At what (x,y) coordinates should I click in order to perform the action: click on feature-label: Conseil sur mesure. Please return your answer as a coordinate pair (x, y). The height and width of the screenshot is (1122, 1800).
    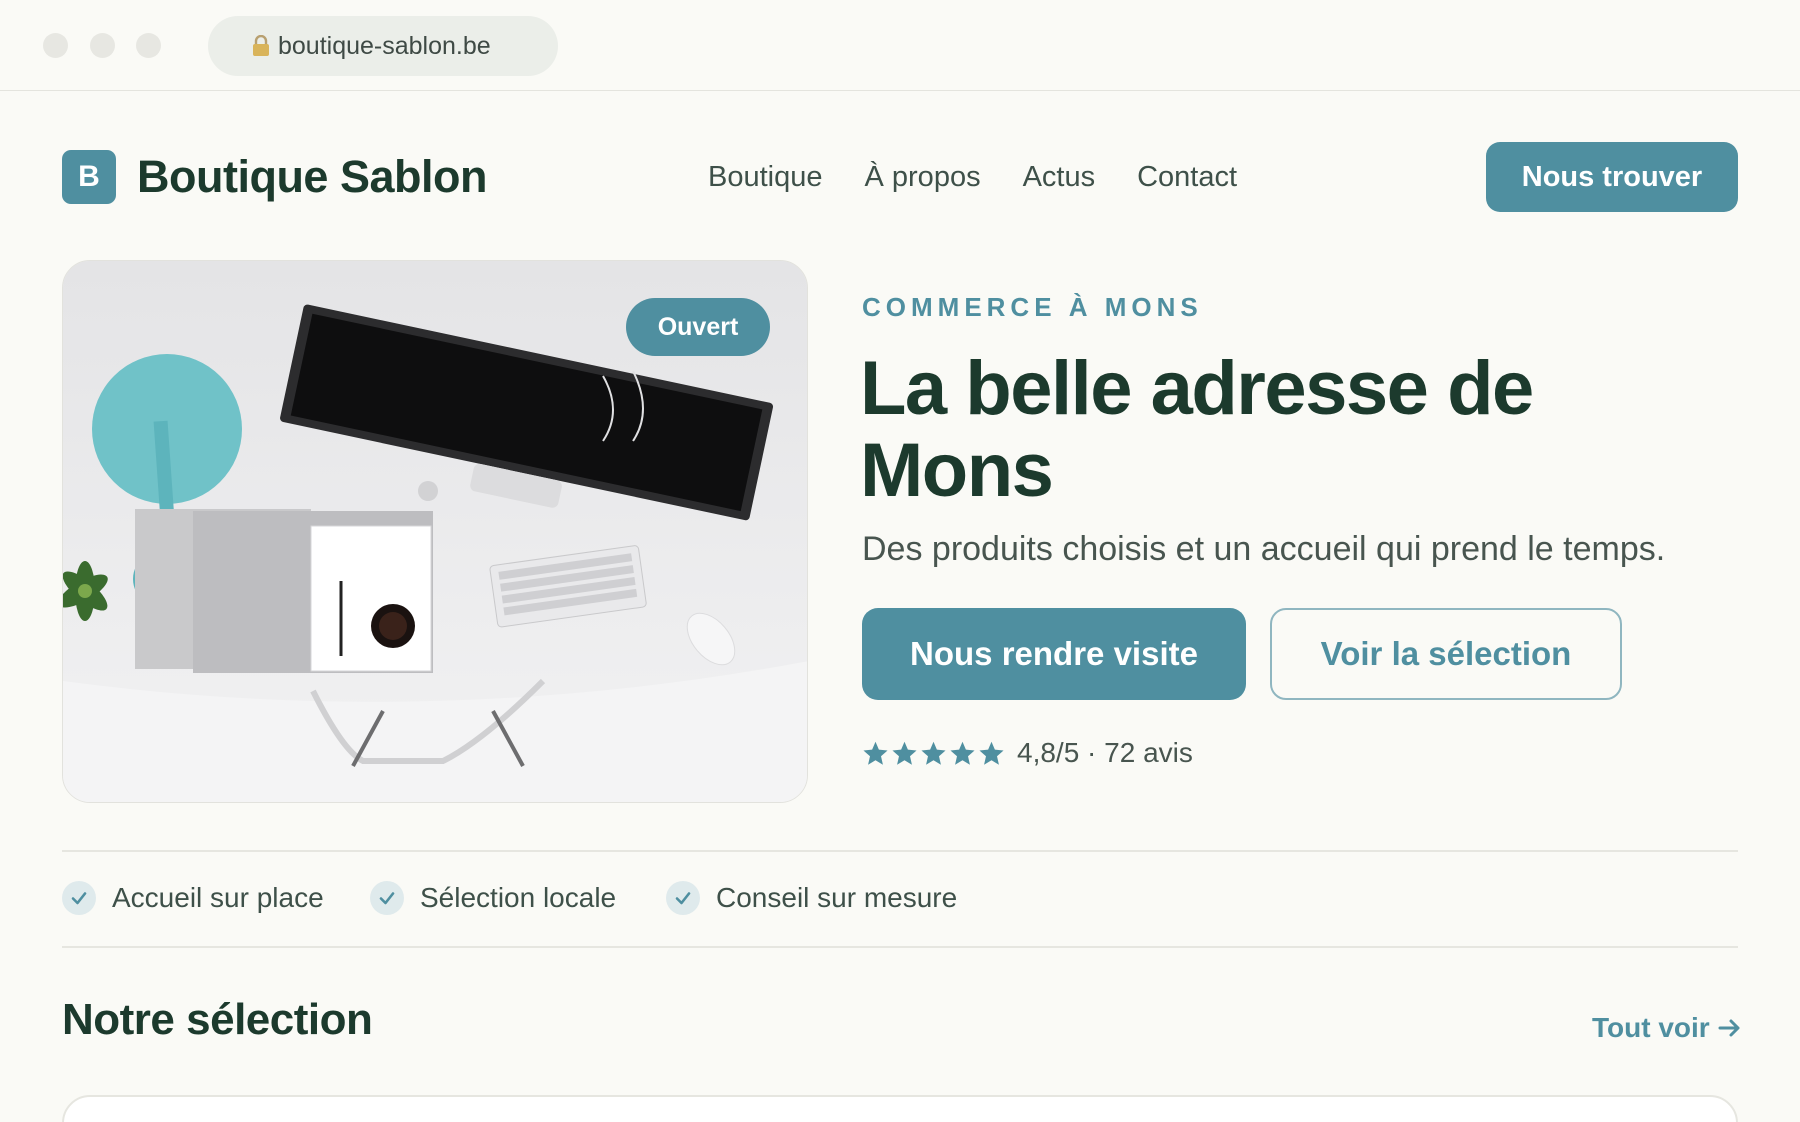
    Looking at the image, I should click on (837, 897).